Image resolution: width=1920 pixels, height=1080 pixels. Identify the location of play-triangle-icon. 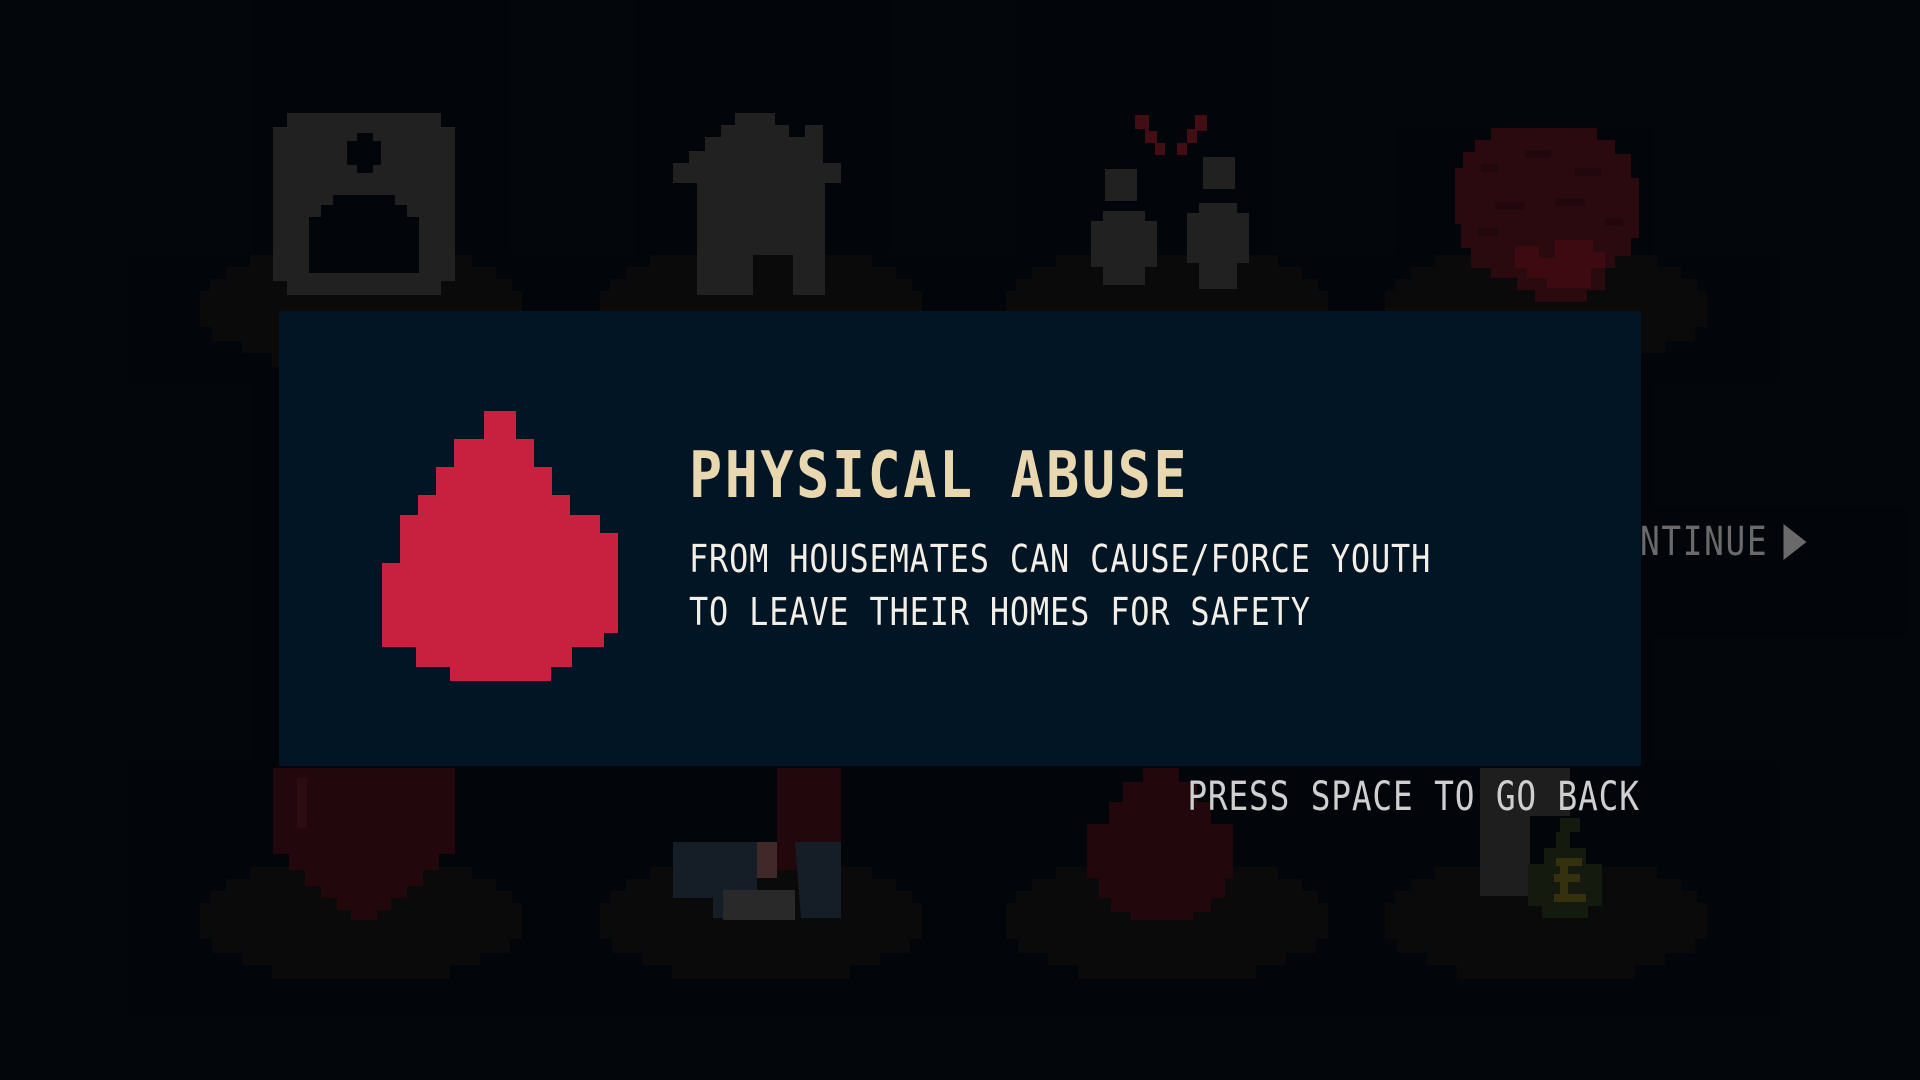
(1795, 542).